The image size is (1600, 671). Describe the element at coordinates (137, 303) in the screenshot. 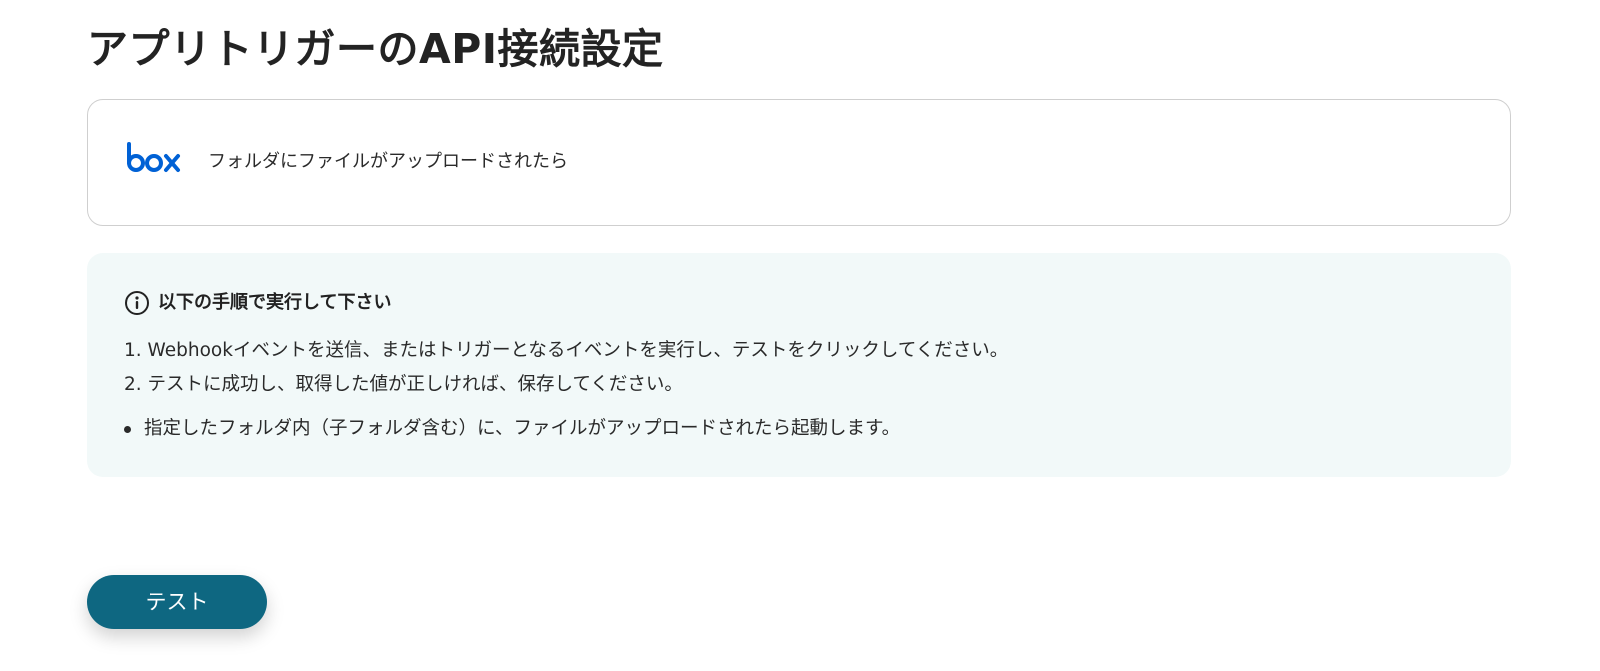

I see `info-icon` at that location.